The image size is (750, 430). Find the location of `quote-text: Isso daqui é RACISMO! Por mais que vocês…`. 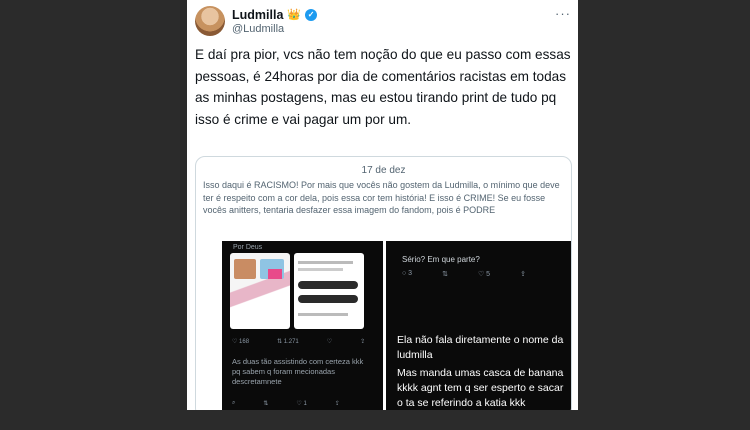

quote-text: Isso daqui é RACISMO! Por mais que vocês… is located at coordinates (381, 197).